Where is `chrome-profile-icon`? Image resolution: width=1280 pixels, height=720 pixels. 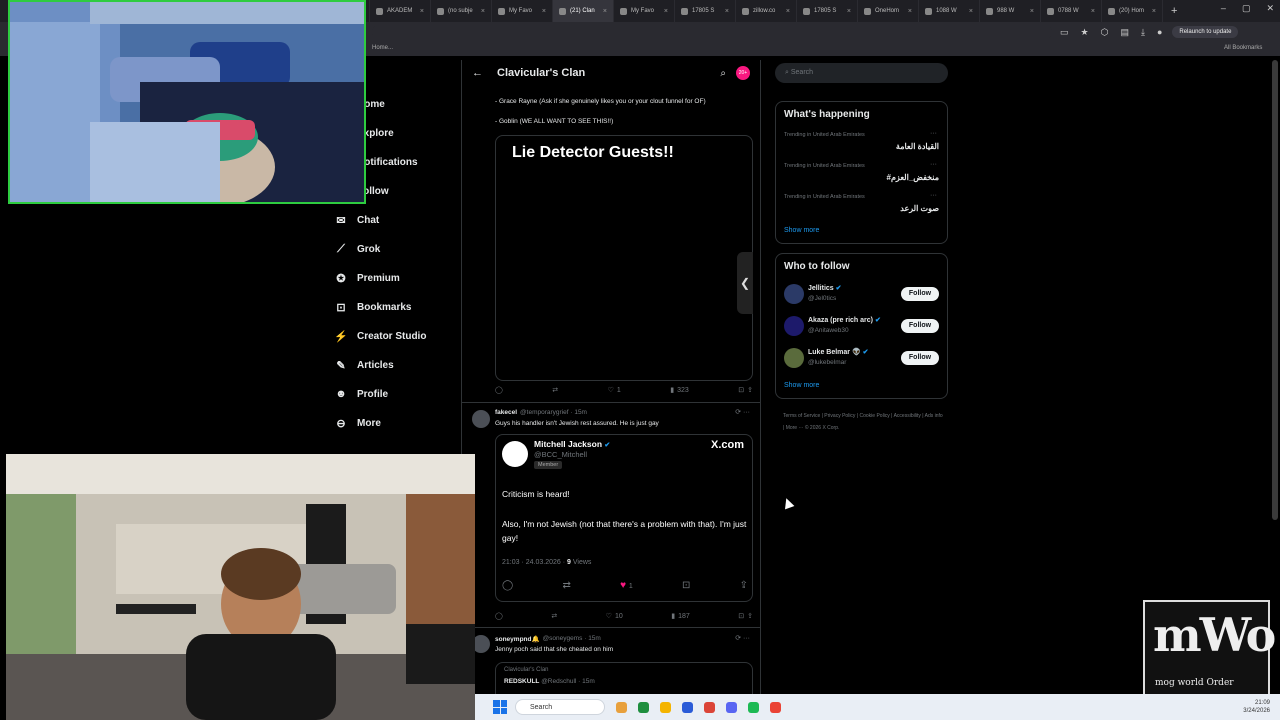 chrome-profile-icon is located at coordinates (775, 707).